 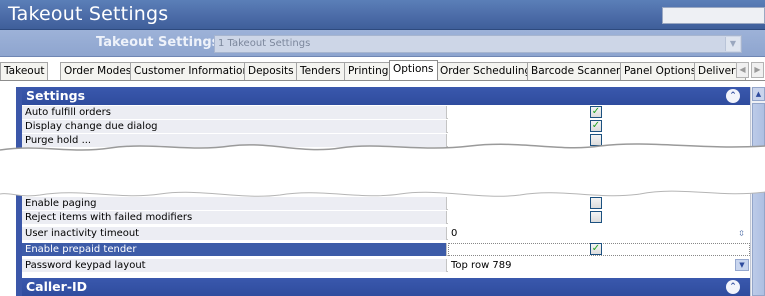 What do you see at coordinates (88, 14) in the screenshot?
I see `window-title: Takeout Settings` at bounding box center [88, 14].